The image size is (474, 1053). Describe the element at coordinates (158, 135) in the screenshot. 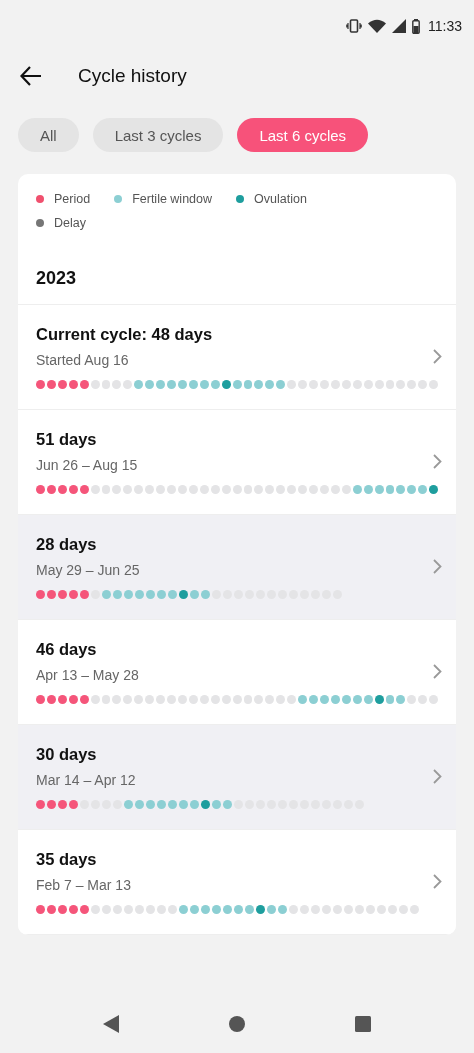

I see `filter-tab: Last 3 cycles` at that location.